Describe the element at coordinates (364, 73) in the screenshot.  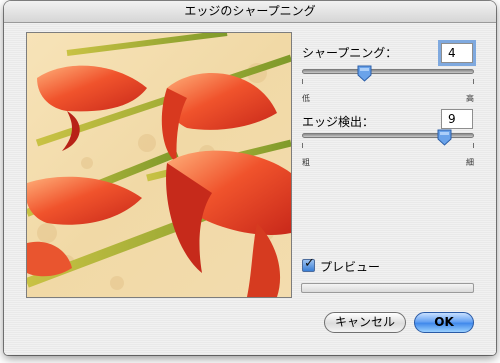
I see `sharpening-slider-thumb` at that location.